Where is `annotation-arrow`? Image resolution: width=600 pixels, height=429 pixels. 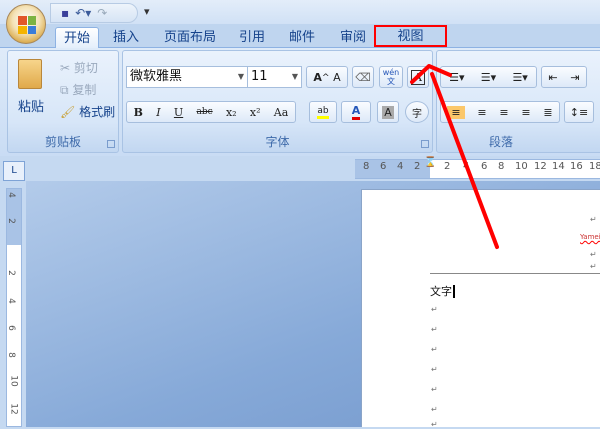 annotation-arrow is located at coordinates (454, 156).